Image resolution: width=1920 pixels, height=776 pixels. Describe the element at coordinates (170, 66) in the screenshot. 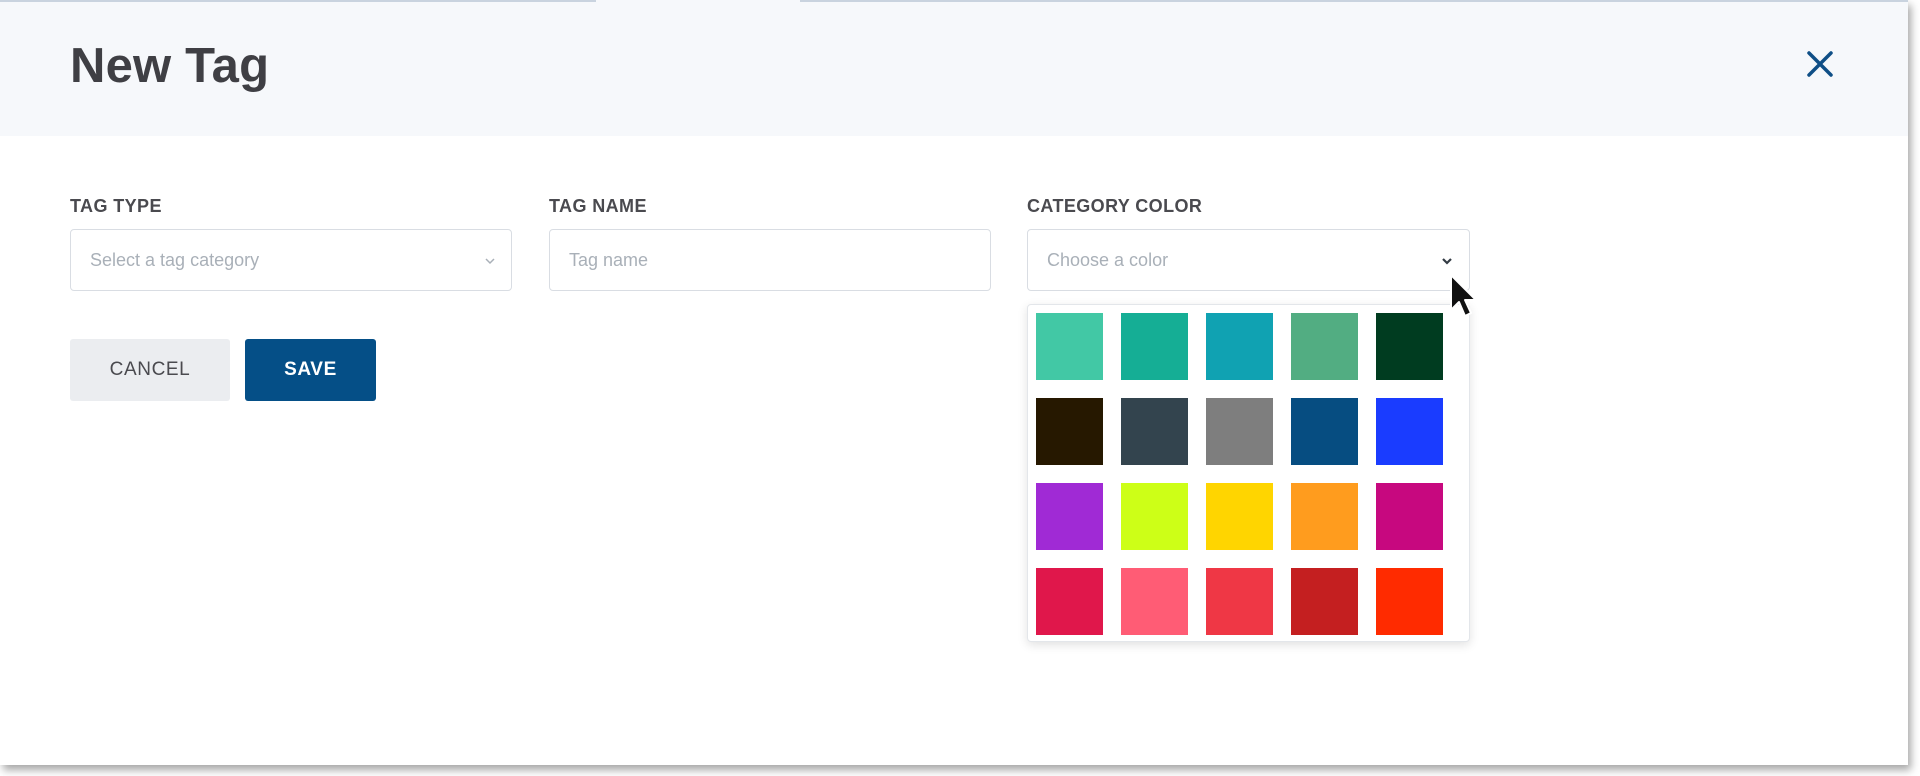

I see `dialog-title: New Tag` at that location.